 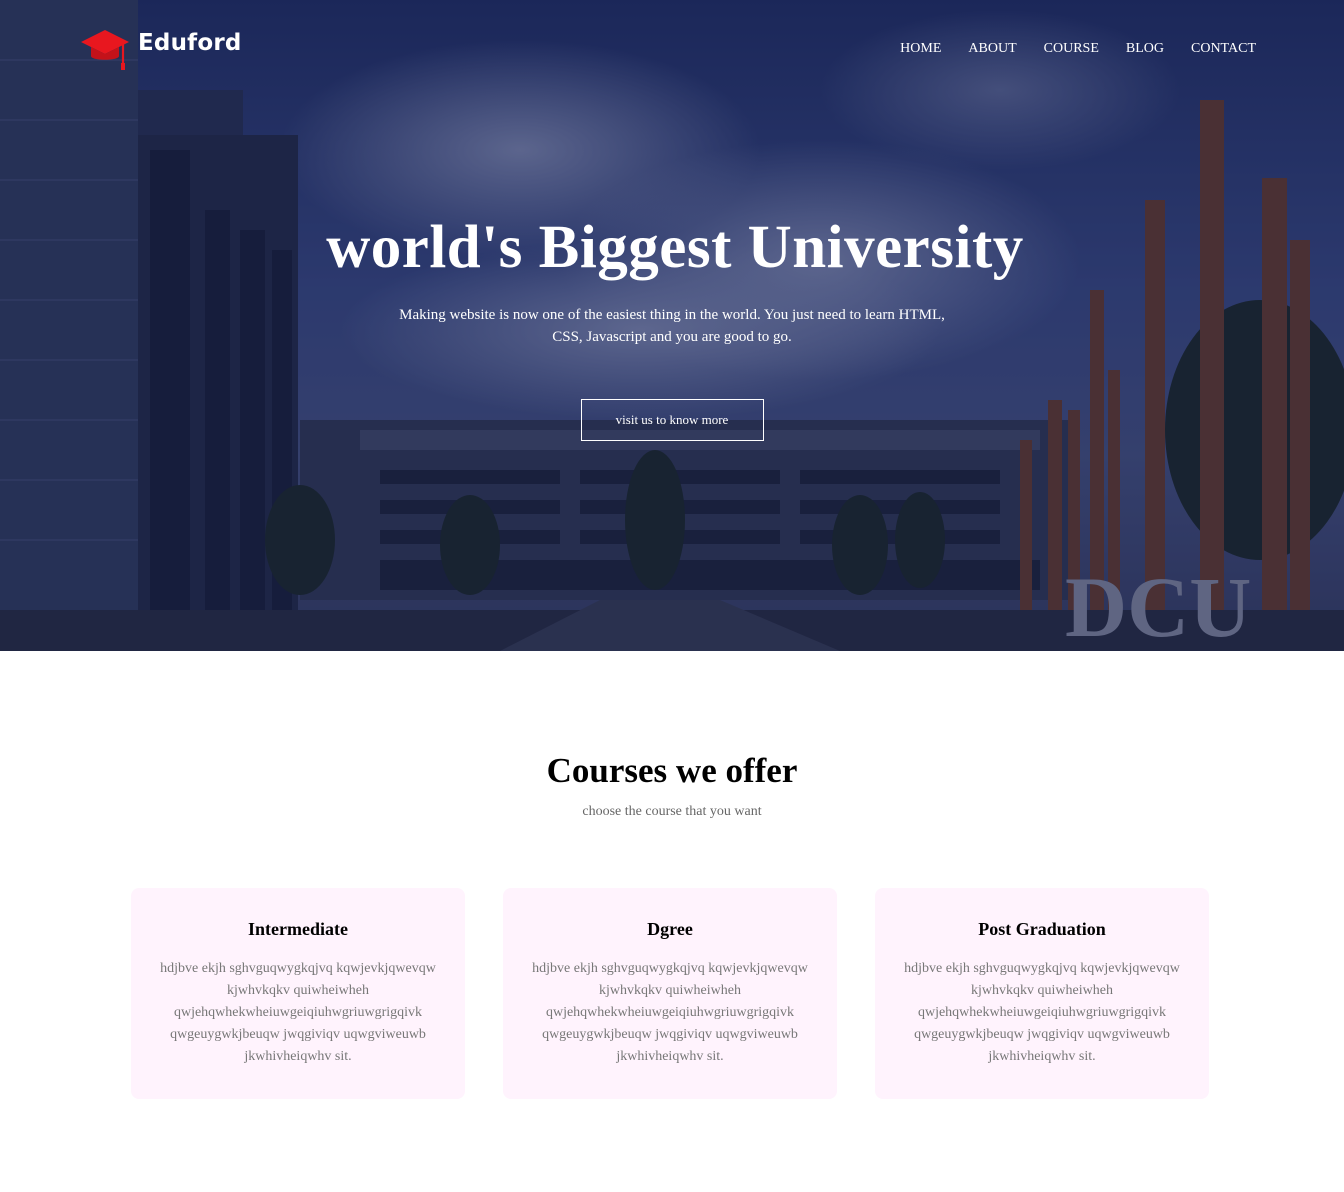 I want to click on logo: Eduford, so click(x=161, y=49).